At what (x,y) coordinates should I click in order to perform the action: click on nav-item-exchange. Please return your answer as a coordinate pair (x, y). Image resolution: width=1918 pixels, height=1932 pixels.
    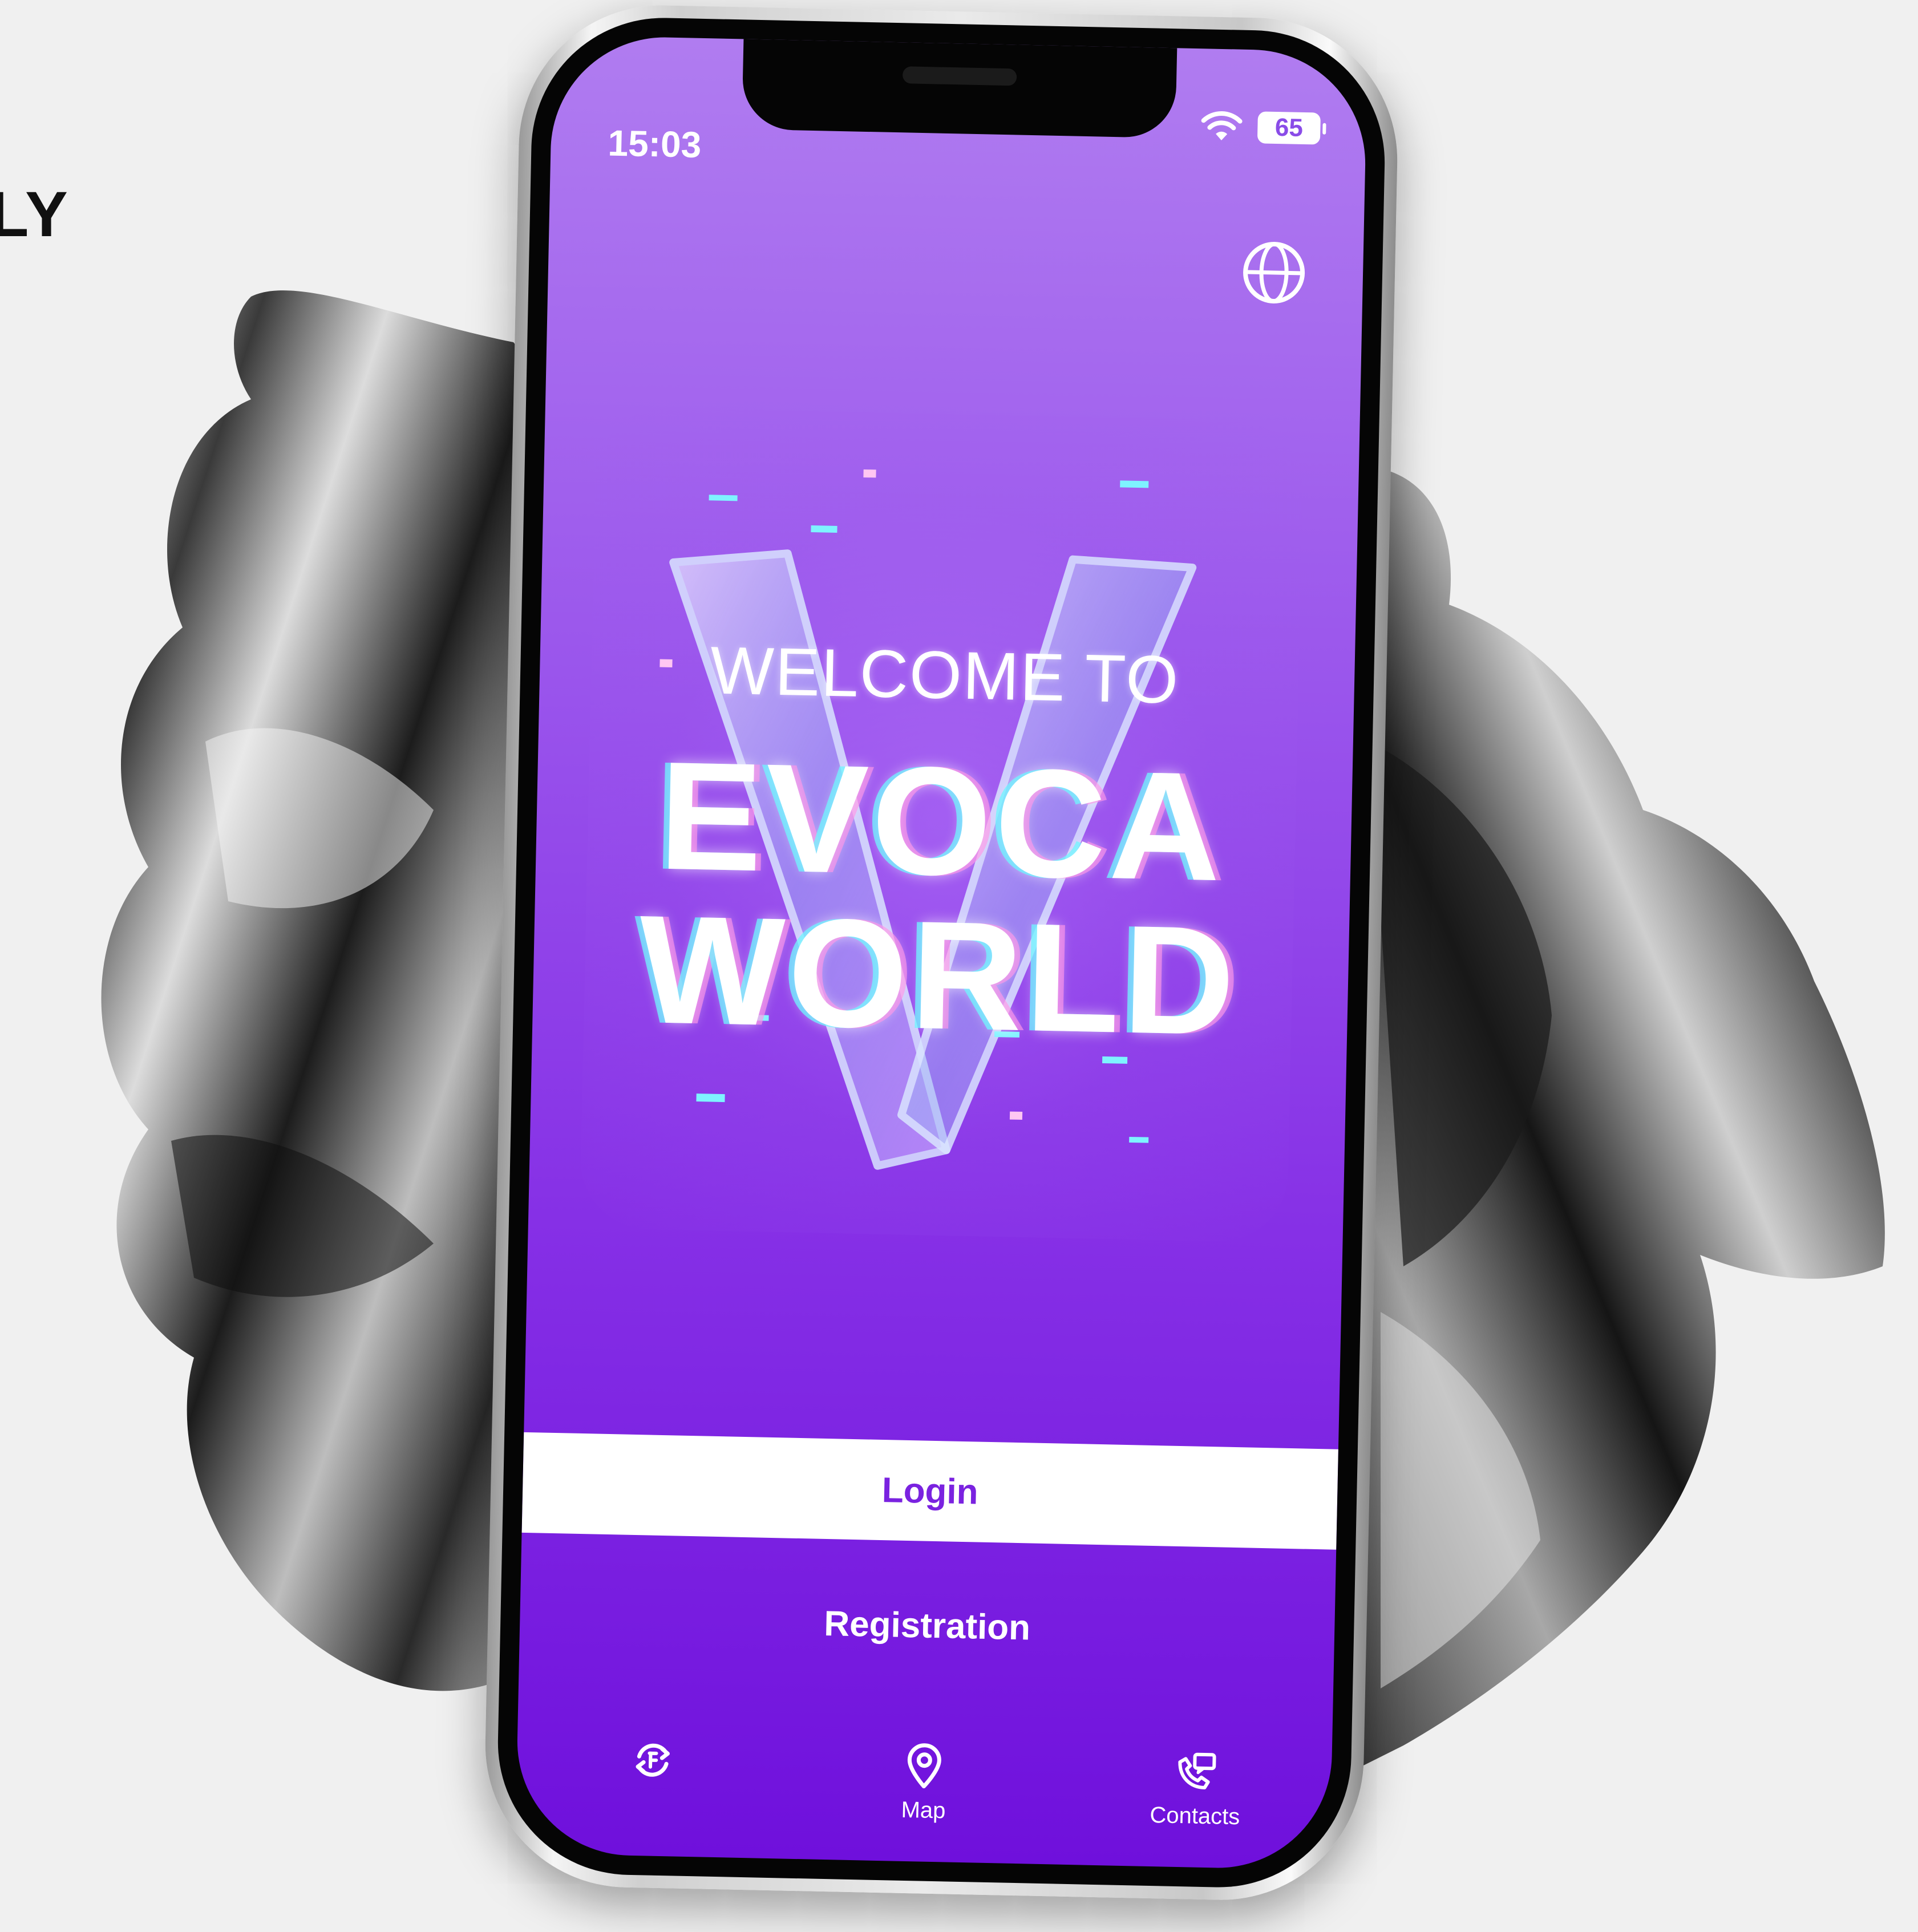
    Looking at the image, I should click on (653, 1764).